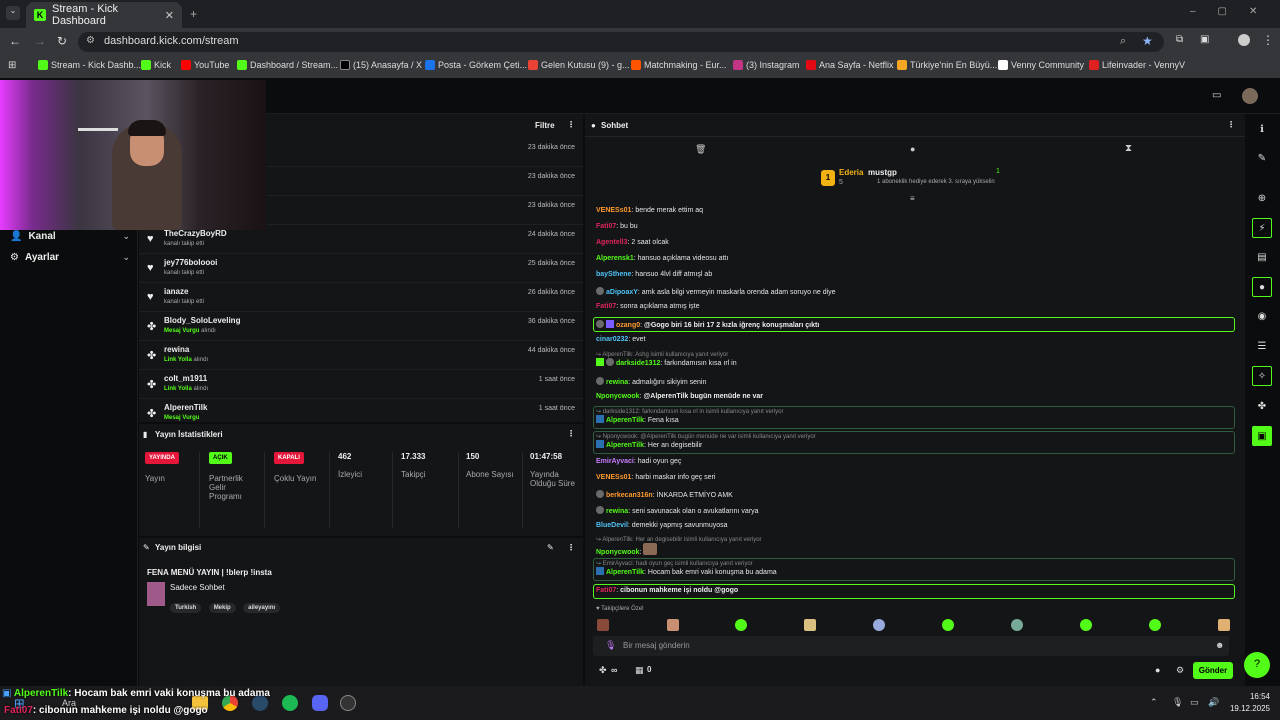 The height and width of the screenshot is (720, 1280). Describe the element at coordinates (1213, 702) in the screenshot. I see `volume-icon: 🔊` at that location.